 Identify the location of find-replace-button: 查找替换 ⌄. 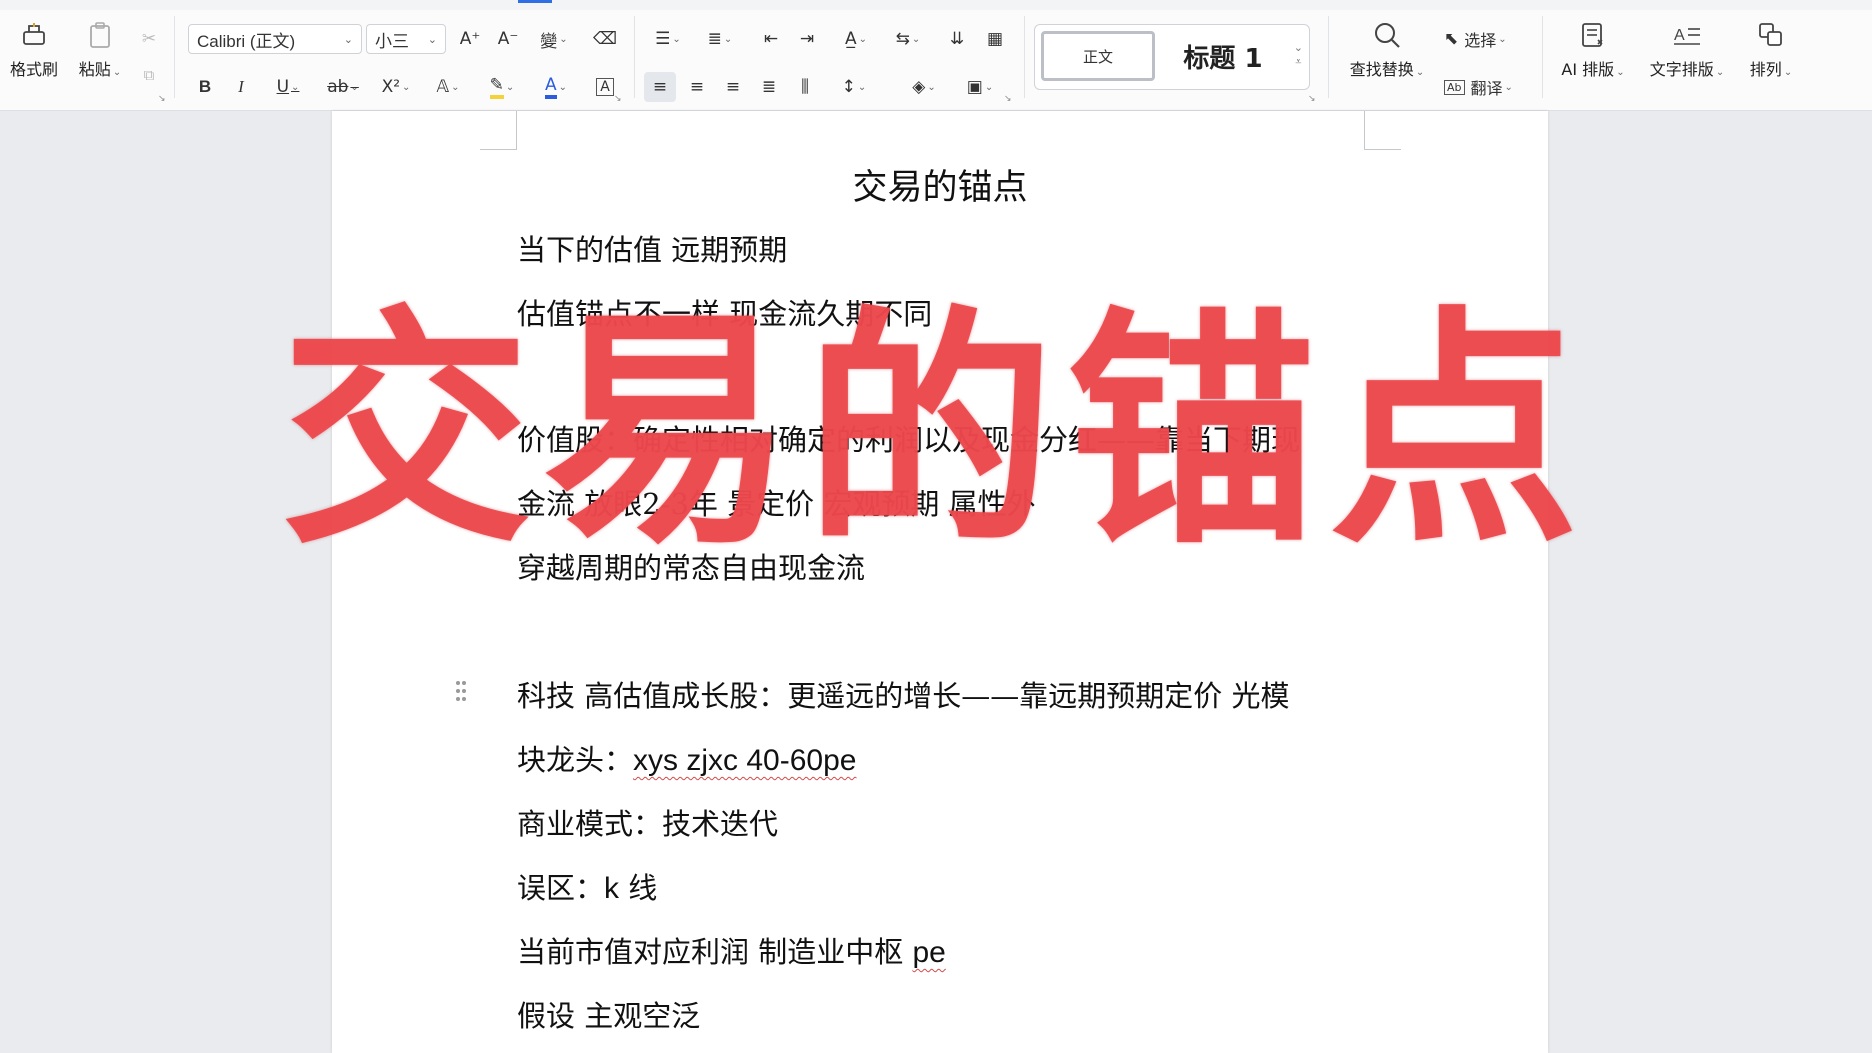
(1387, 47).